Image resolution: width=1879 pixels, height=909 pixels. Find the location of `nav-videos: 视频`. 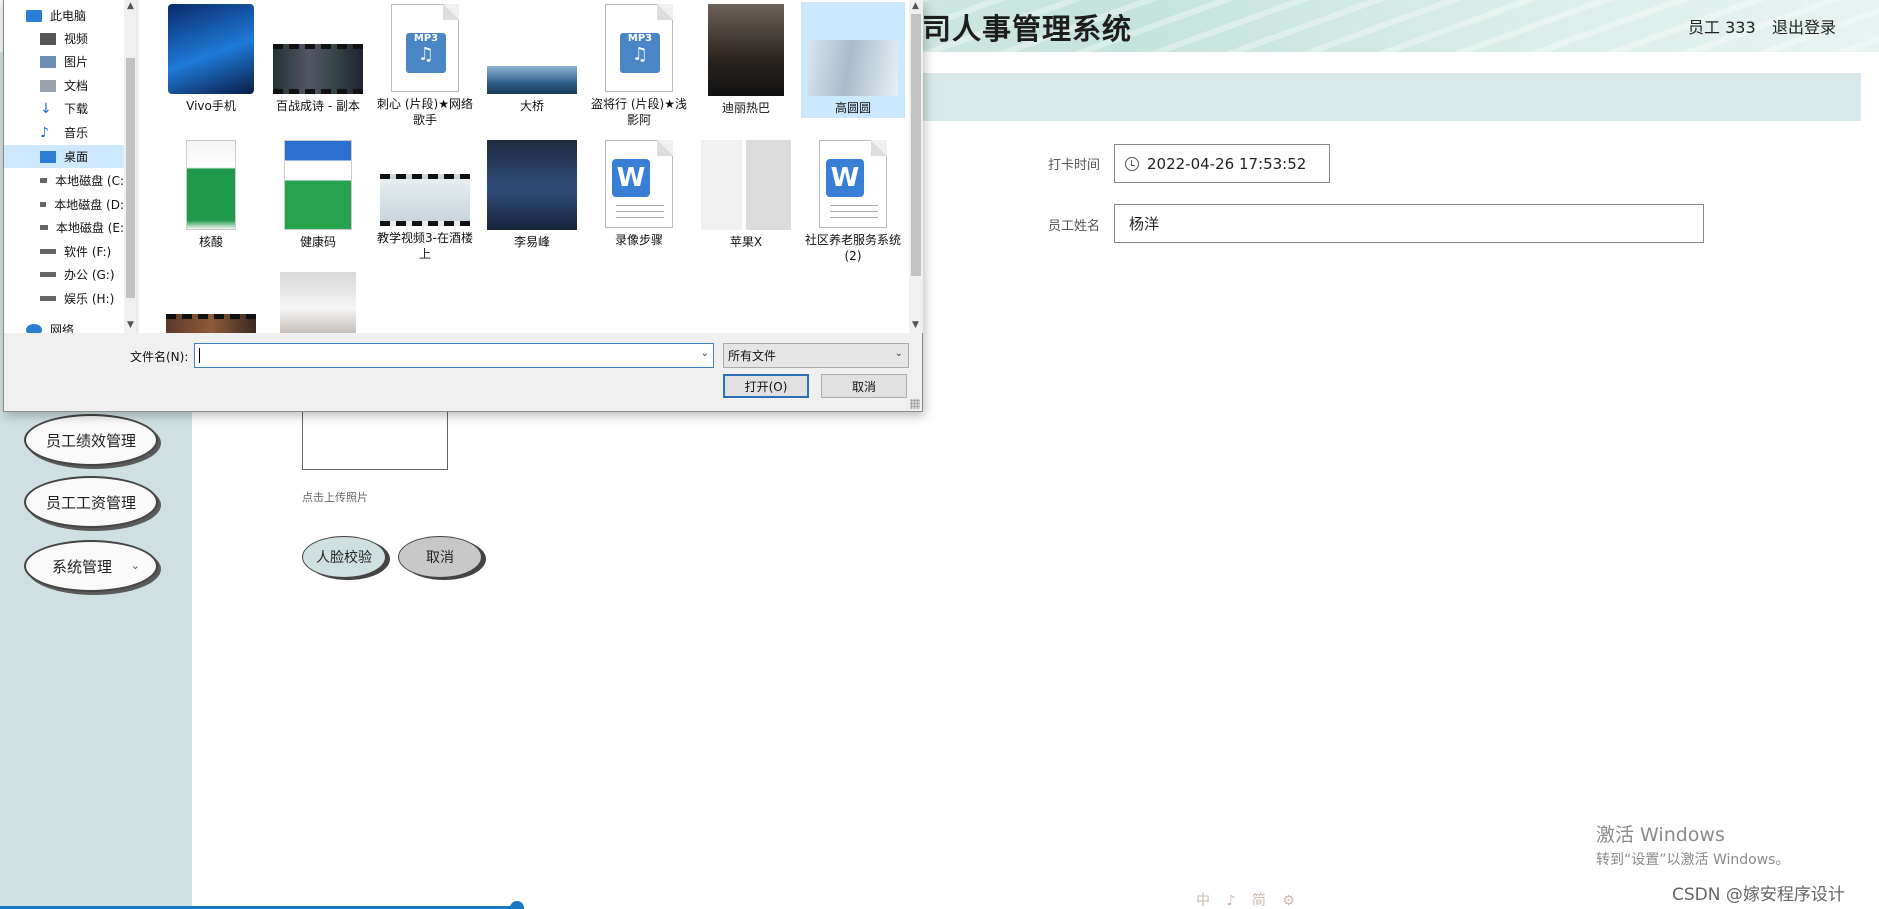

nav-videos: 视频 is located at coordinates (64, 38).